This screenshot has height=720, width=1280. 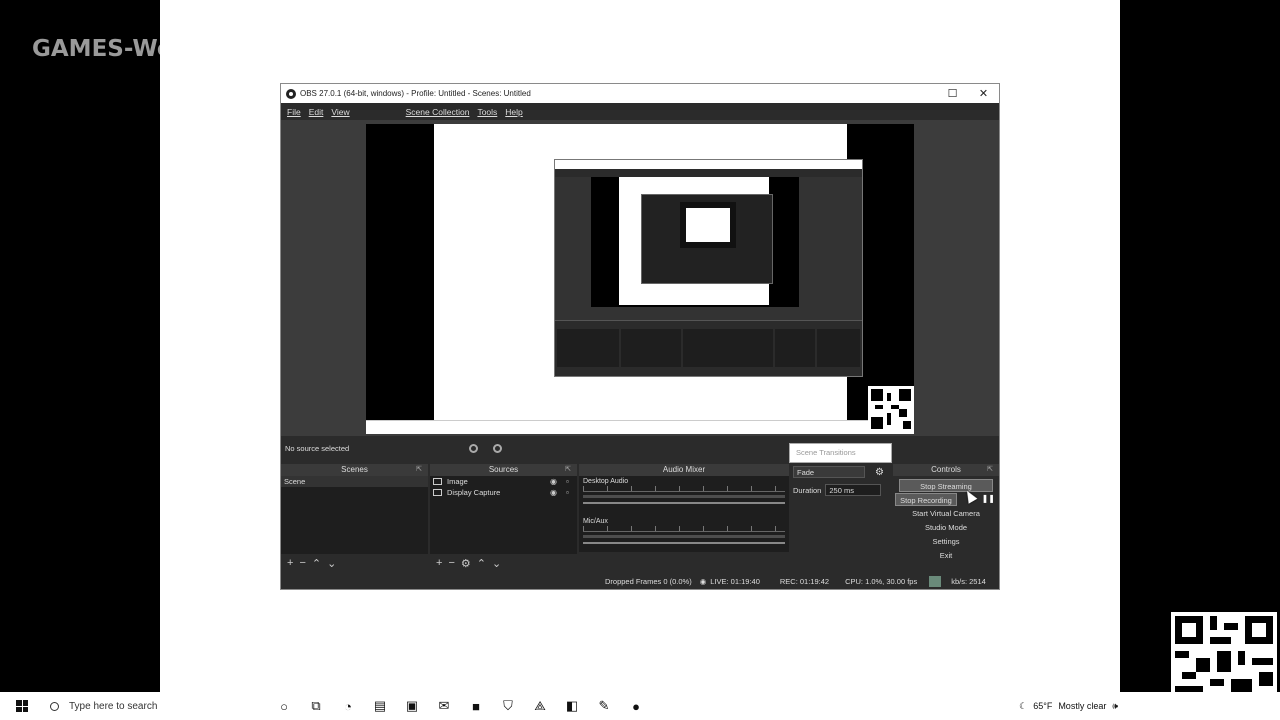 I want to click on start-virtual-camera-button: Start Virtual Camera, so click(x=946, y=513).